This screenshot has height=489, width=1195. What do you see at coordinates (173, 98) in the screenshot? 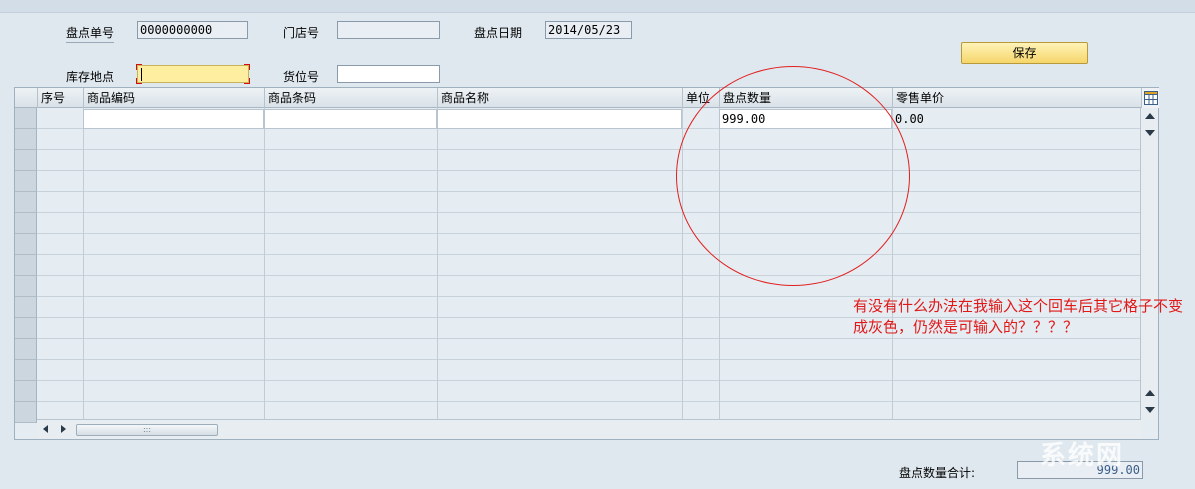
I see `col-header-product-code: 商品编码` at bounding box center [173, 98].